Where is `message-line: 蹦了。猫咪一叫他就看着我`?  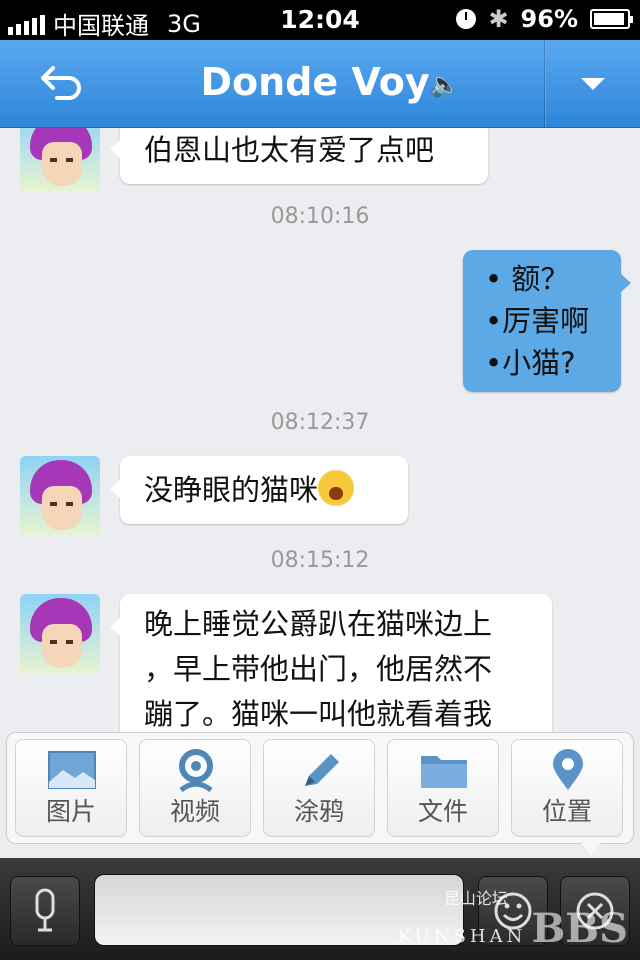 message-line: 蹦了。猫咪一叫他就看着我 is located at coordinates (318, 714).